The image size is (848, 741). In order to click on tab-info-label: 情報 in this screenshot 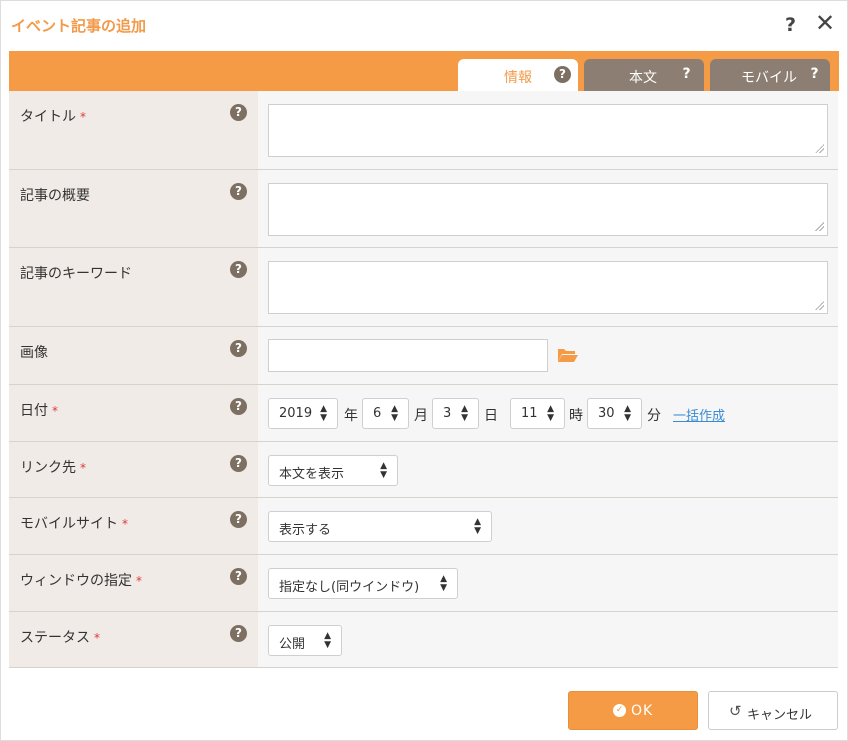, I will do `click(518, 78)`.